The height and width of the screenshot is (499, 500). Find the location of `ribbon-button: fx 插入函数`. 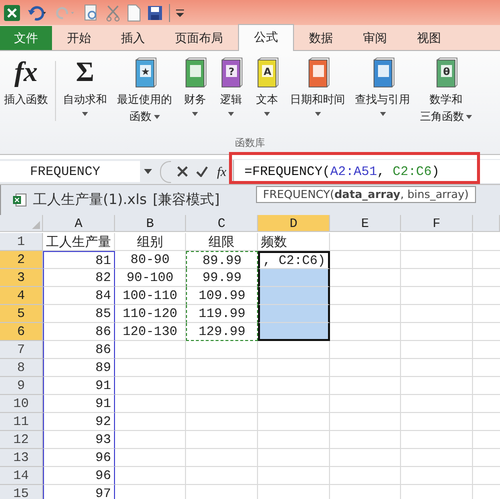

ribbon-button: fx 插入函数 is located at coordinates (25, 82).